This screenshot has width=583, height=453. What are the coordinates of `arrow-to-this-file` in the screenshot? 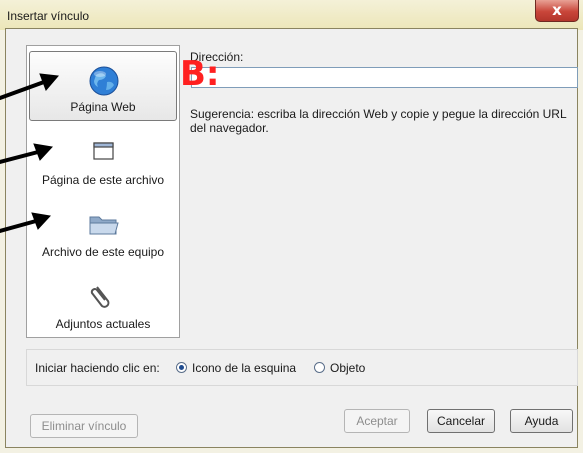 It's located at (20, 157).